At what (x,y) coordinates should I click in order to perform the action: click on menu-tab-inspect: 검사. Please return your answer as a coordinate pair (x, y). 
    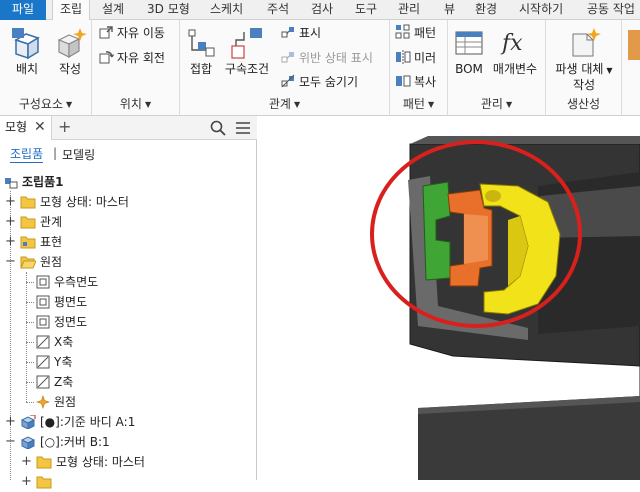
    Looking at the image, I should click on (322, 10).